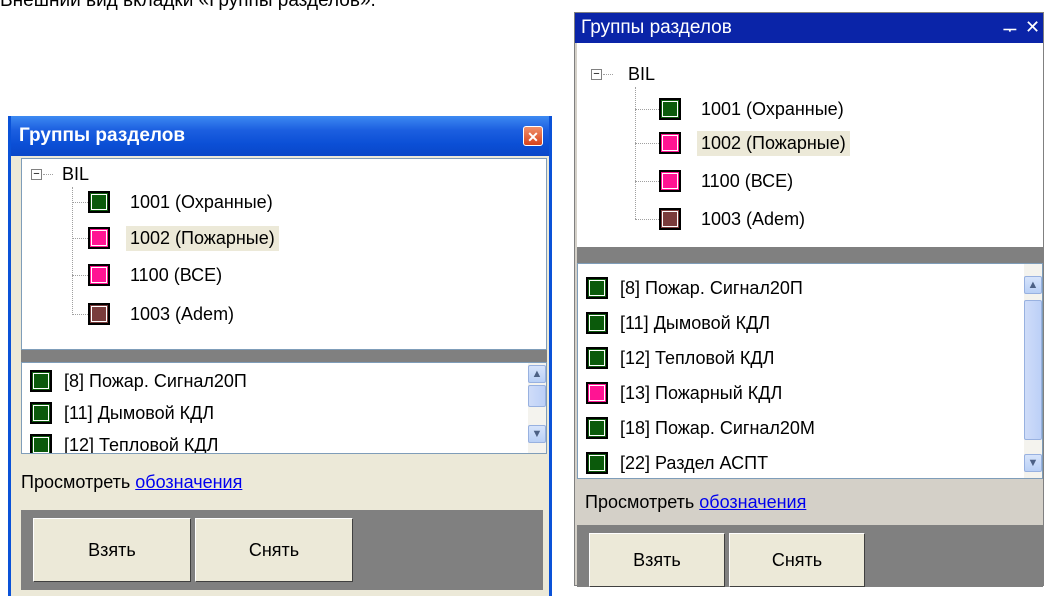 The image size is (1044, 596). I want to click on list-item: [13] Пожарный КДЛ, so click(684, 393).